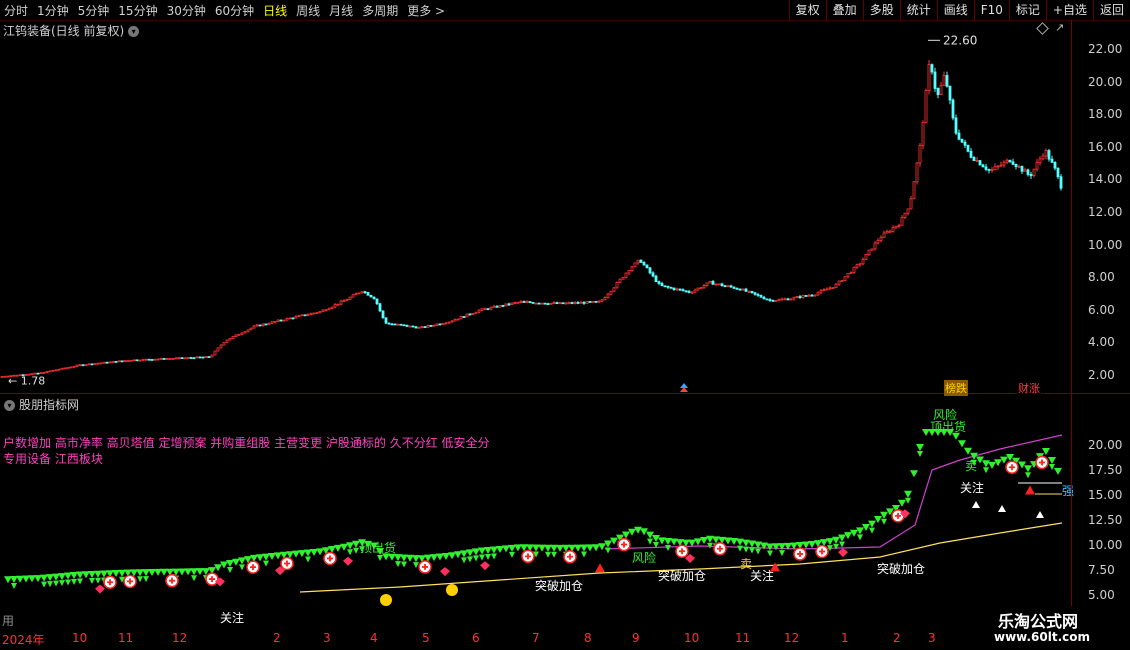 This screenshot has width=1130, height=650. I want to click on breakout-label: 突破加仓, so click(559, 585).